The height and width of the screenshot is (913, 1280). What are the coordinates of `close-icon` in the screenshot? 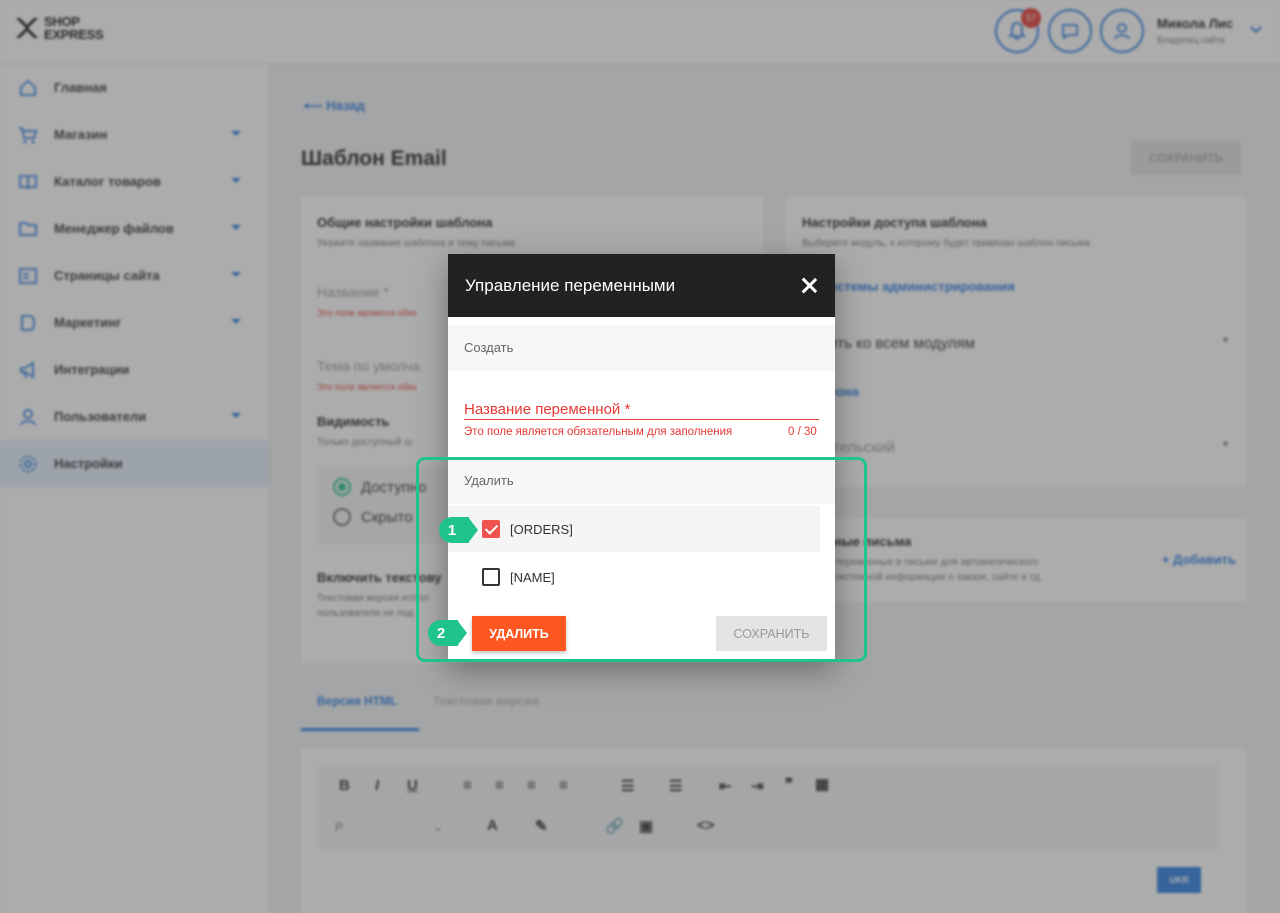 It's located at (809, 285).